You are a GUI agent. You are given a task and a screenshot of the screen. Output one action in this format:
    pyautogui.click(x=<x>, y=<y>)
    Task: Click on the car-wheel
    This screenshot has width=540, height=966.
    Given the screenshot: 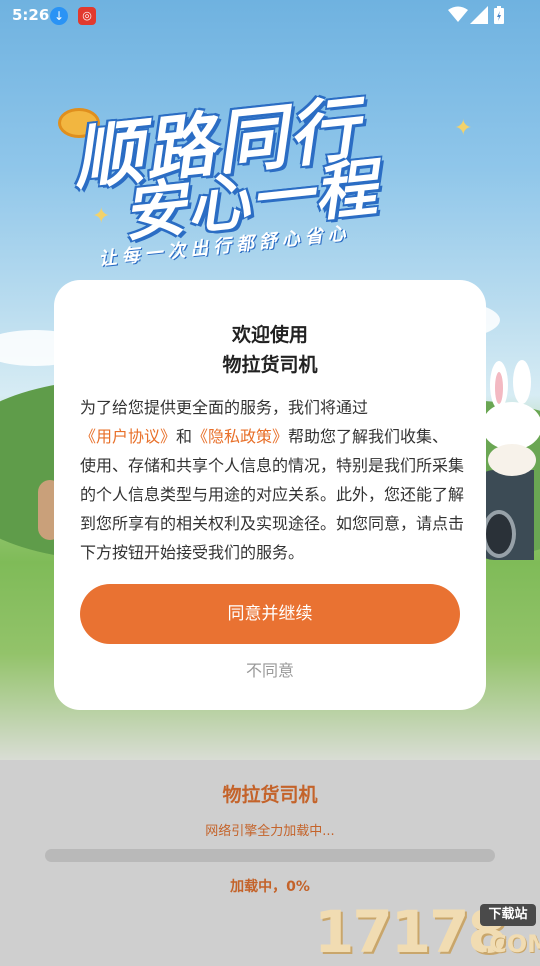 What is the action you would take?
    pyautogui.click(x=499, y=534)
    